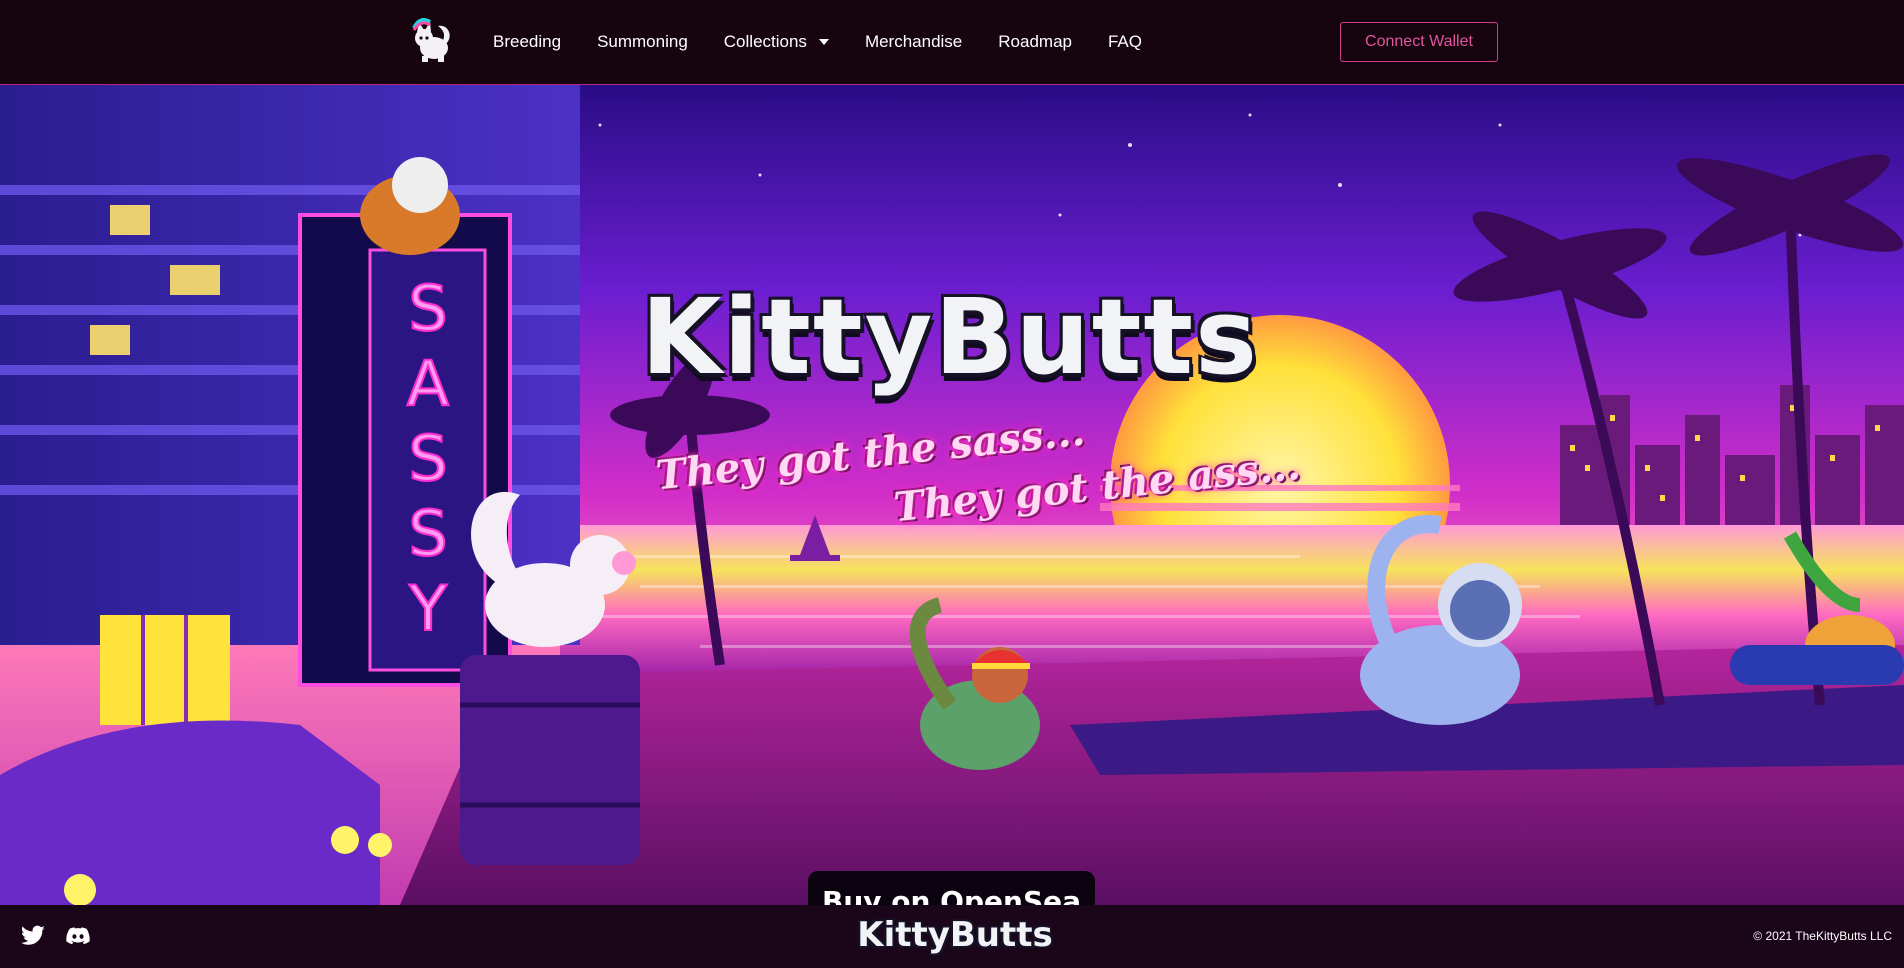  Describe the element at coordinates (950, 337) in the screenshot. I see `hero-title: KittyButts` at that location.